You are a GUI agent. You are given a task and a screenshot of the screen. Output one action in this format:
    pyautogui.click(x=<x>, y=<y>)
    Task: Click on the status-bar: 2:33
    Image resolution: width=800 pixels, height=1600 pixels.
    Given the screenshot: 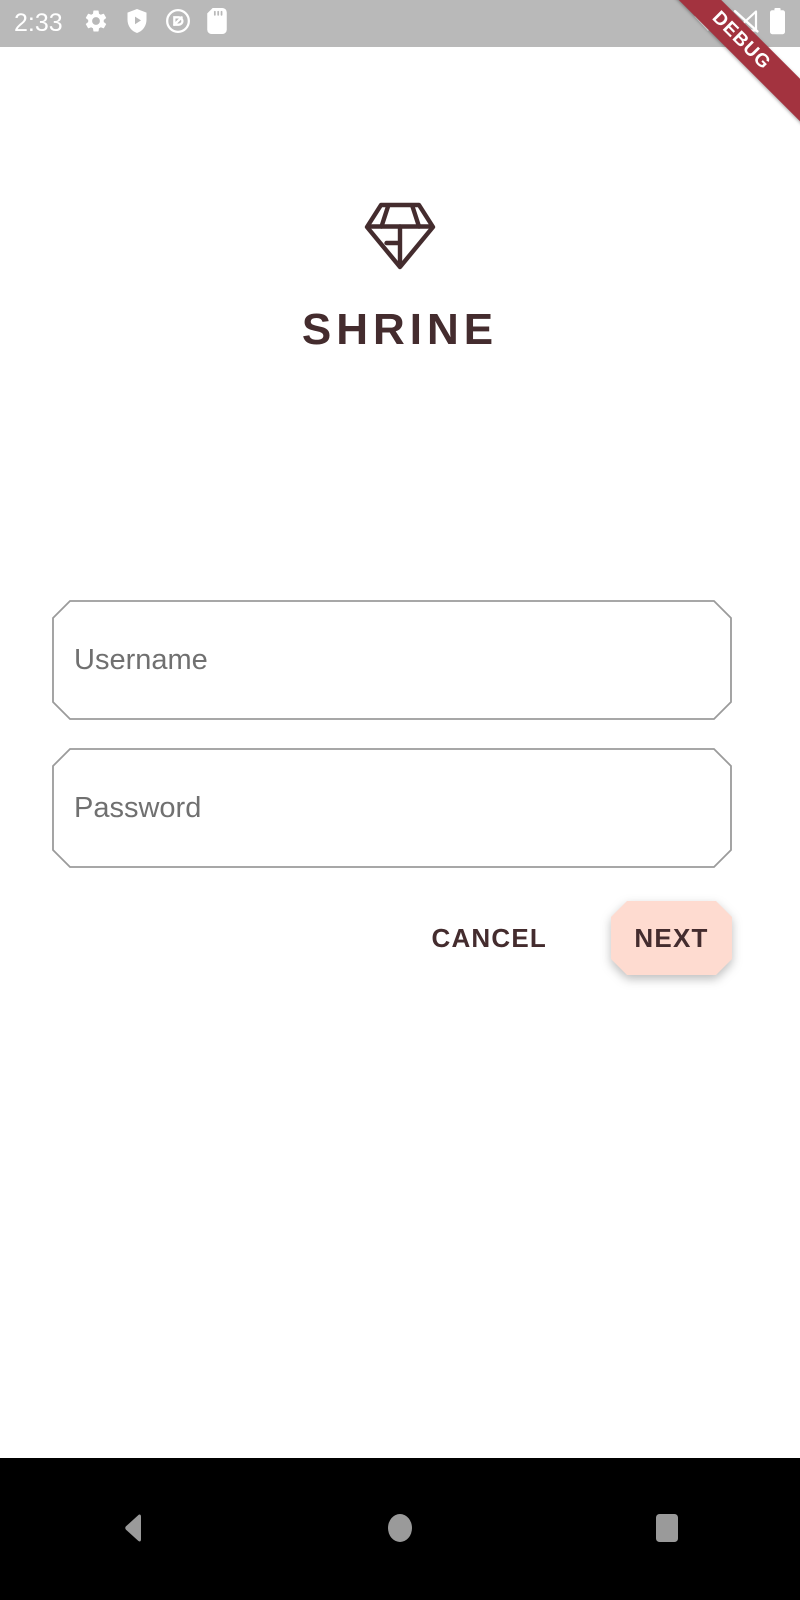 What is the action you would take?
    pyautogui.click(x=400, y=23)
    